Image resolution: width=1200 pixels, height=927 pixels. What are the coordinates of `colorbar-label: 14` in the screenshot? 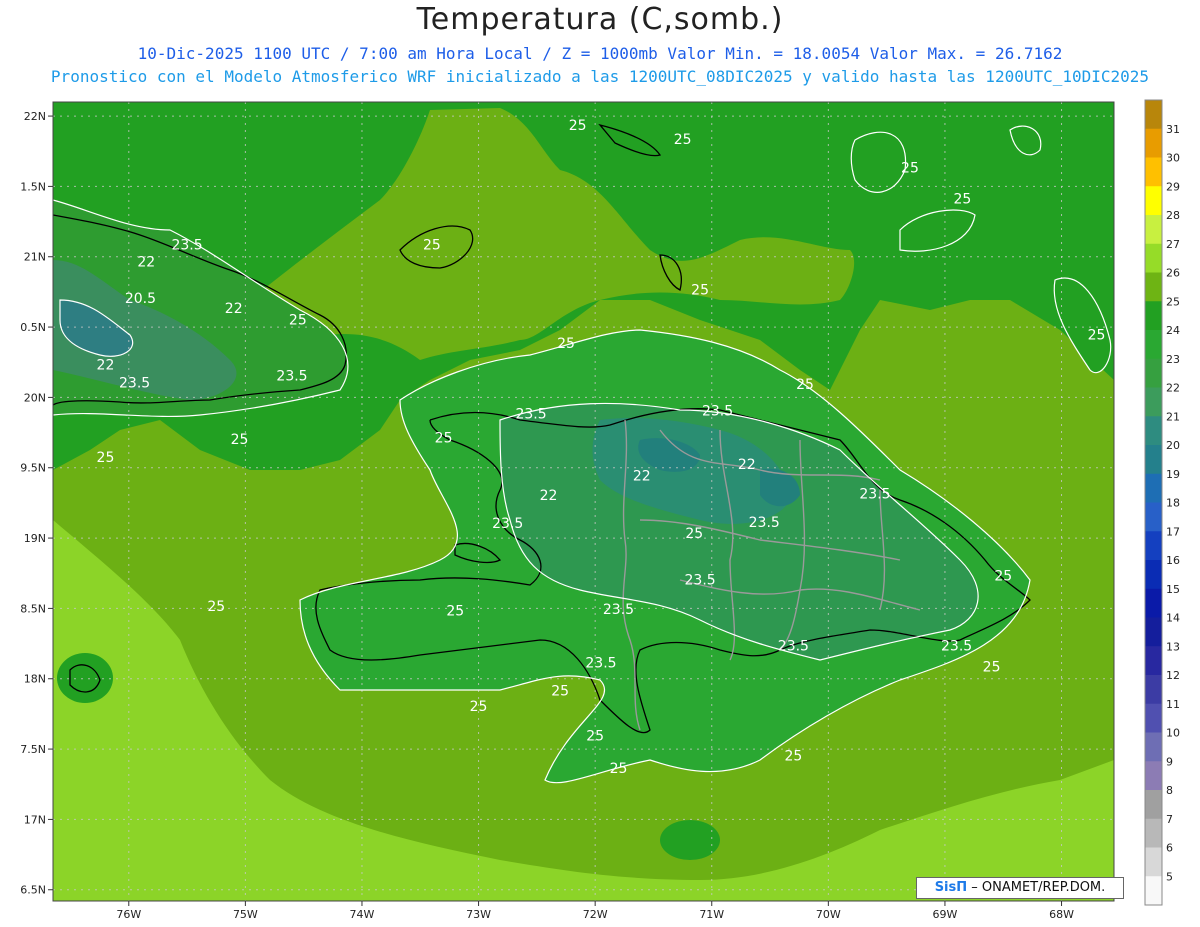 It's located at (1173, 618).